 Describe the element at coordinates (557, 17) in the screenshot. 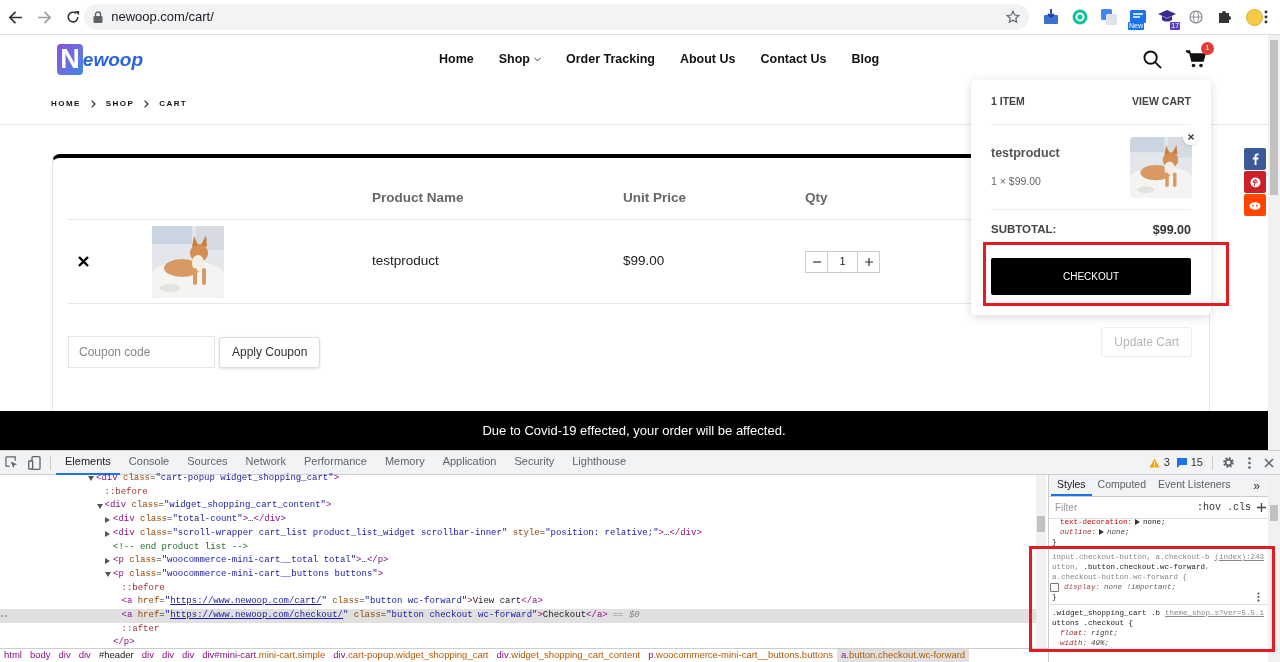

I see `address-field: newoop.com/cart/` at that location.